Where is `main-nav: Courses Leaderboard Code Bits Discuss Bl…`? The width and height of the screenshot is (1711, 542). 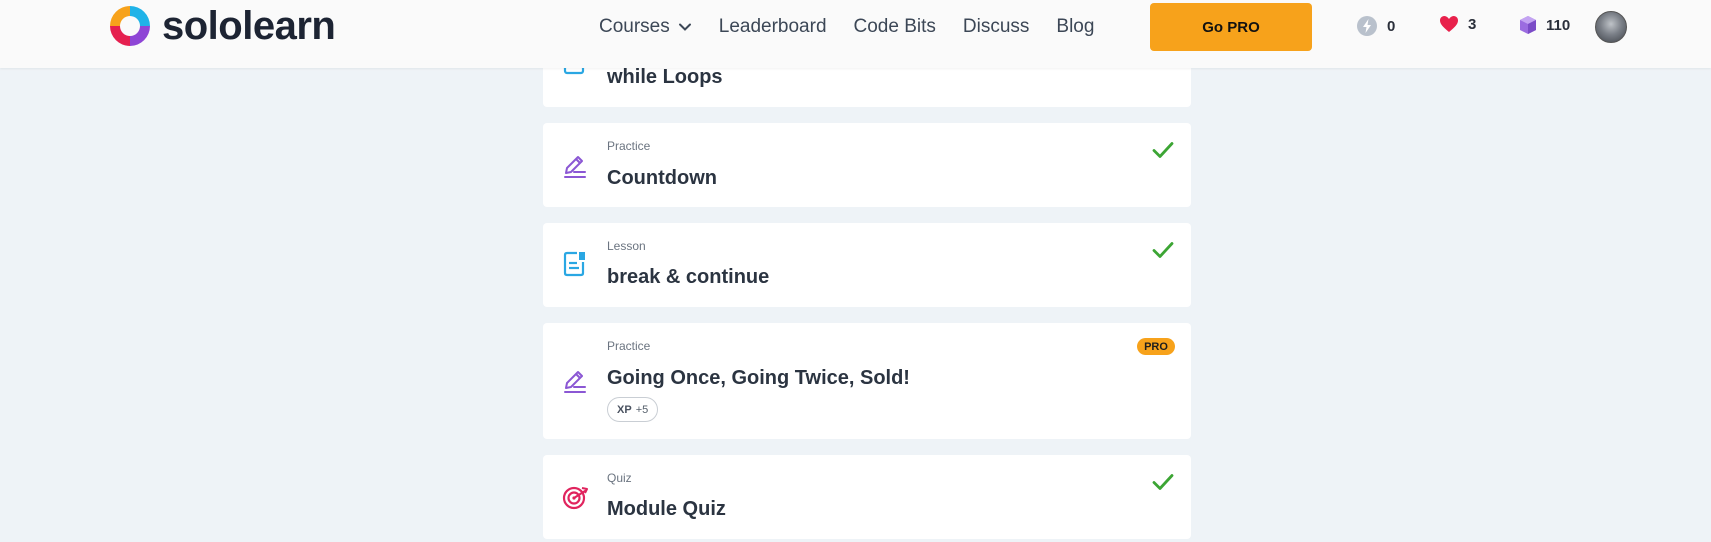 main-nav: Courses Leaderboard Code Bits Discuss Bl… is located at coordinates (860, 27).